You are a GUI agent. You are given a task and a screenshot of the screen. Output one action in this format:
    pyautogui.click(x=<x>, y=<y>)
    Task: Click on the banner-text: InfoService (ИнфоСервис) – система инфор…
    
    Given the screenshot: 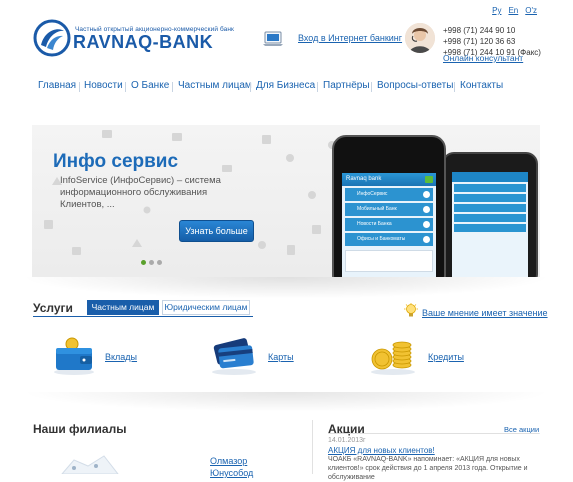 What is the action you would take?
    pyautogui.click(x=140, y=192)
    